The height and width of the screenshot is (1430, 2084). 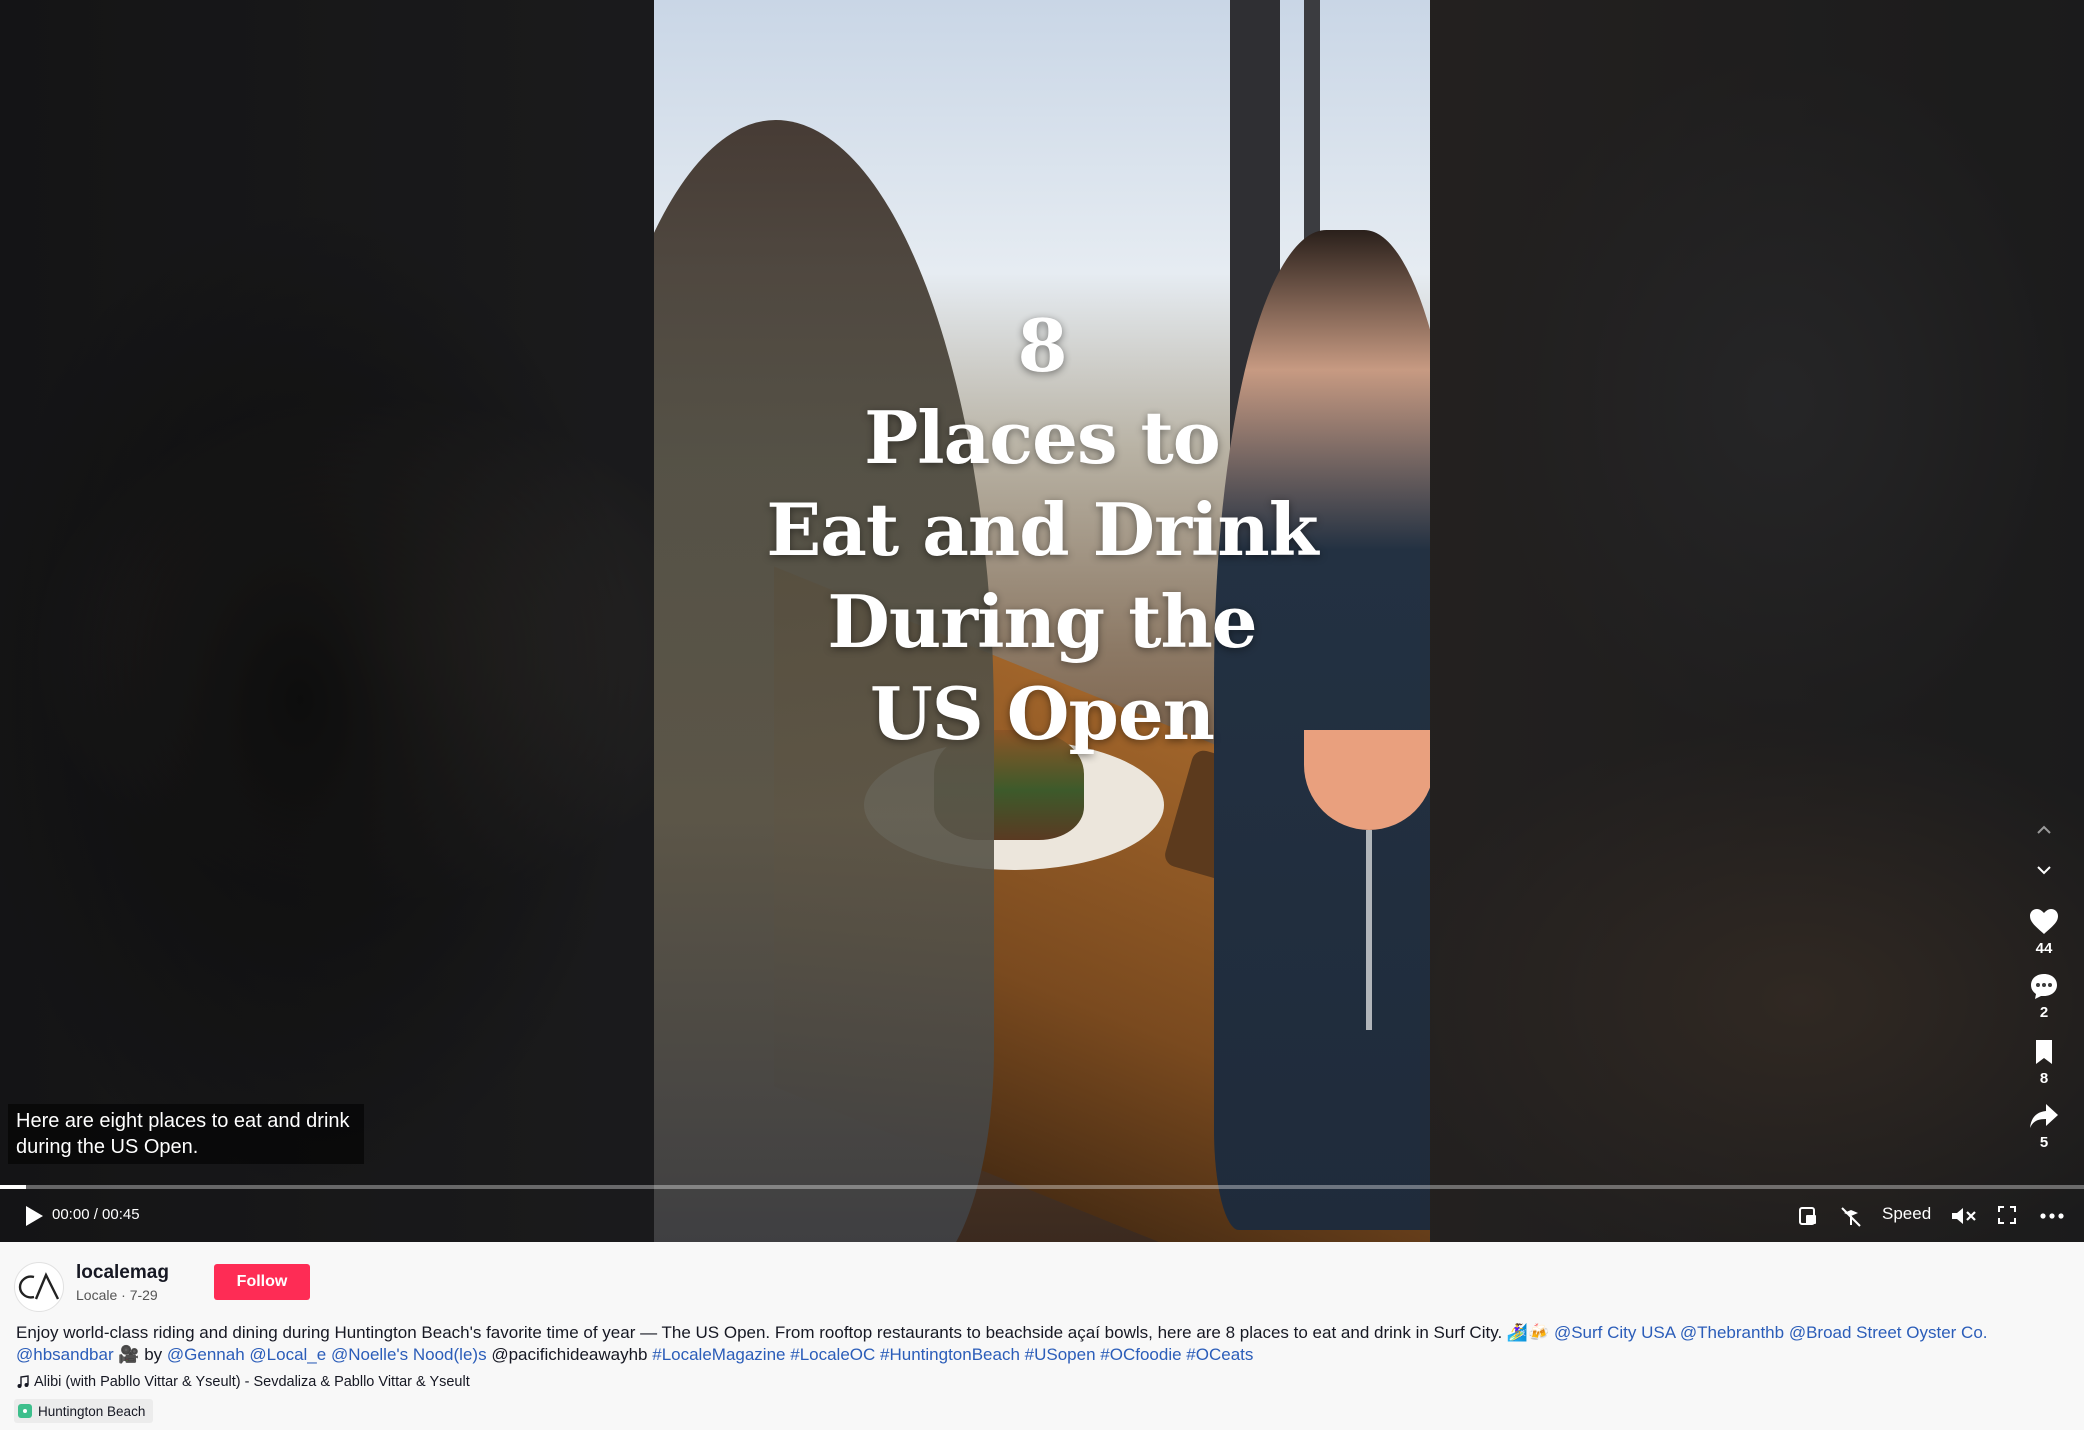 What do you see at coordinates (122, 1273) in the screenshot?
I see `author-username: localemag` at bounding box center [122, 1273].